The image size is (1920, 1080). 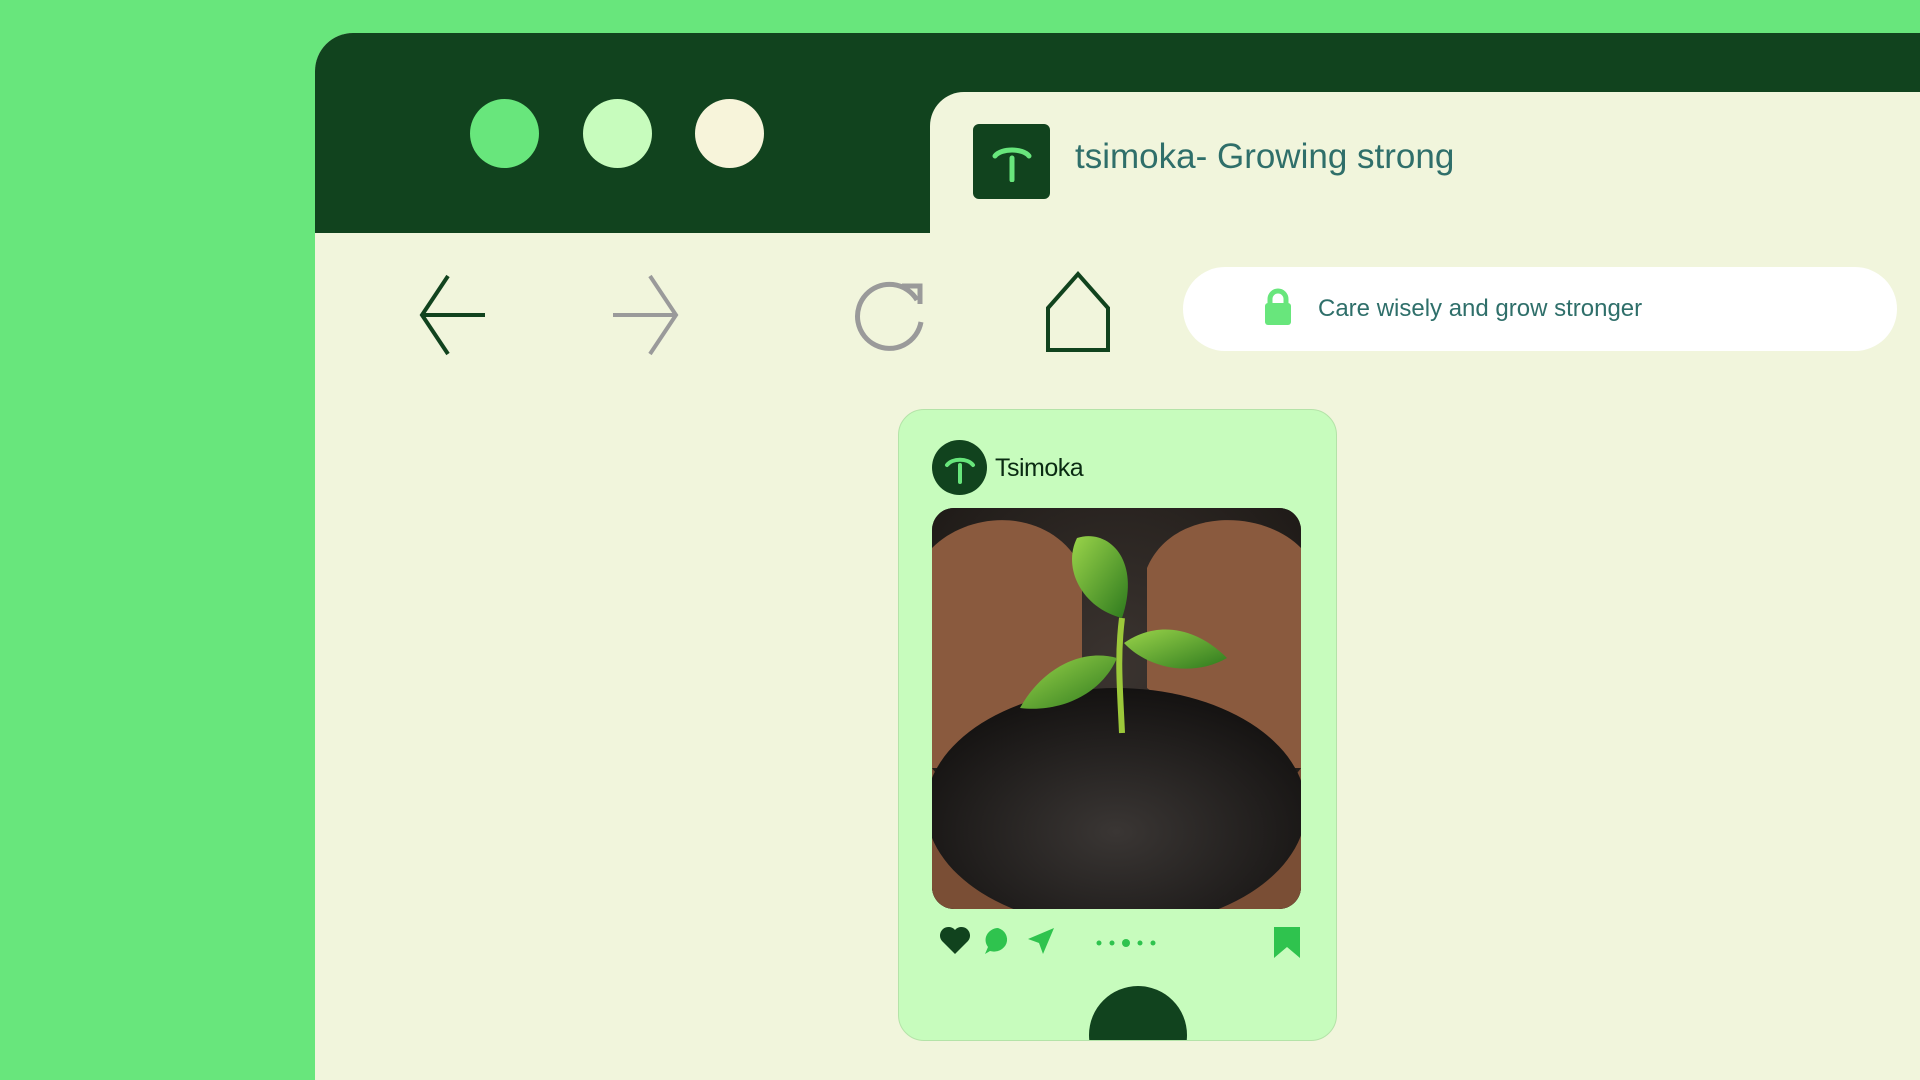 I want to click on post-image, so click(x=1116, y=708).